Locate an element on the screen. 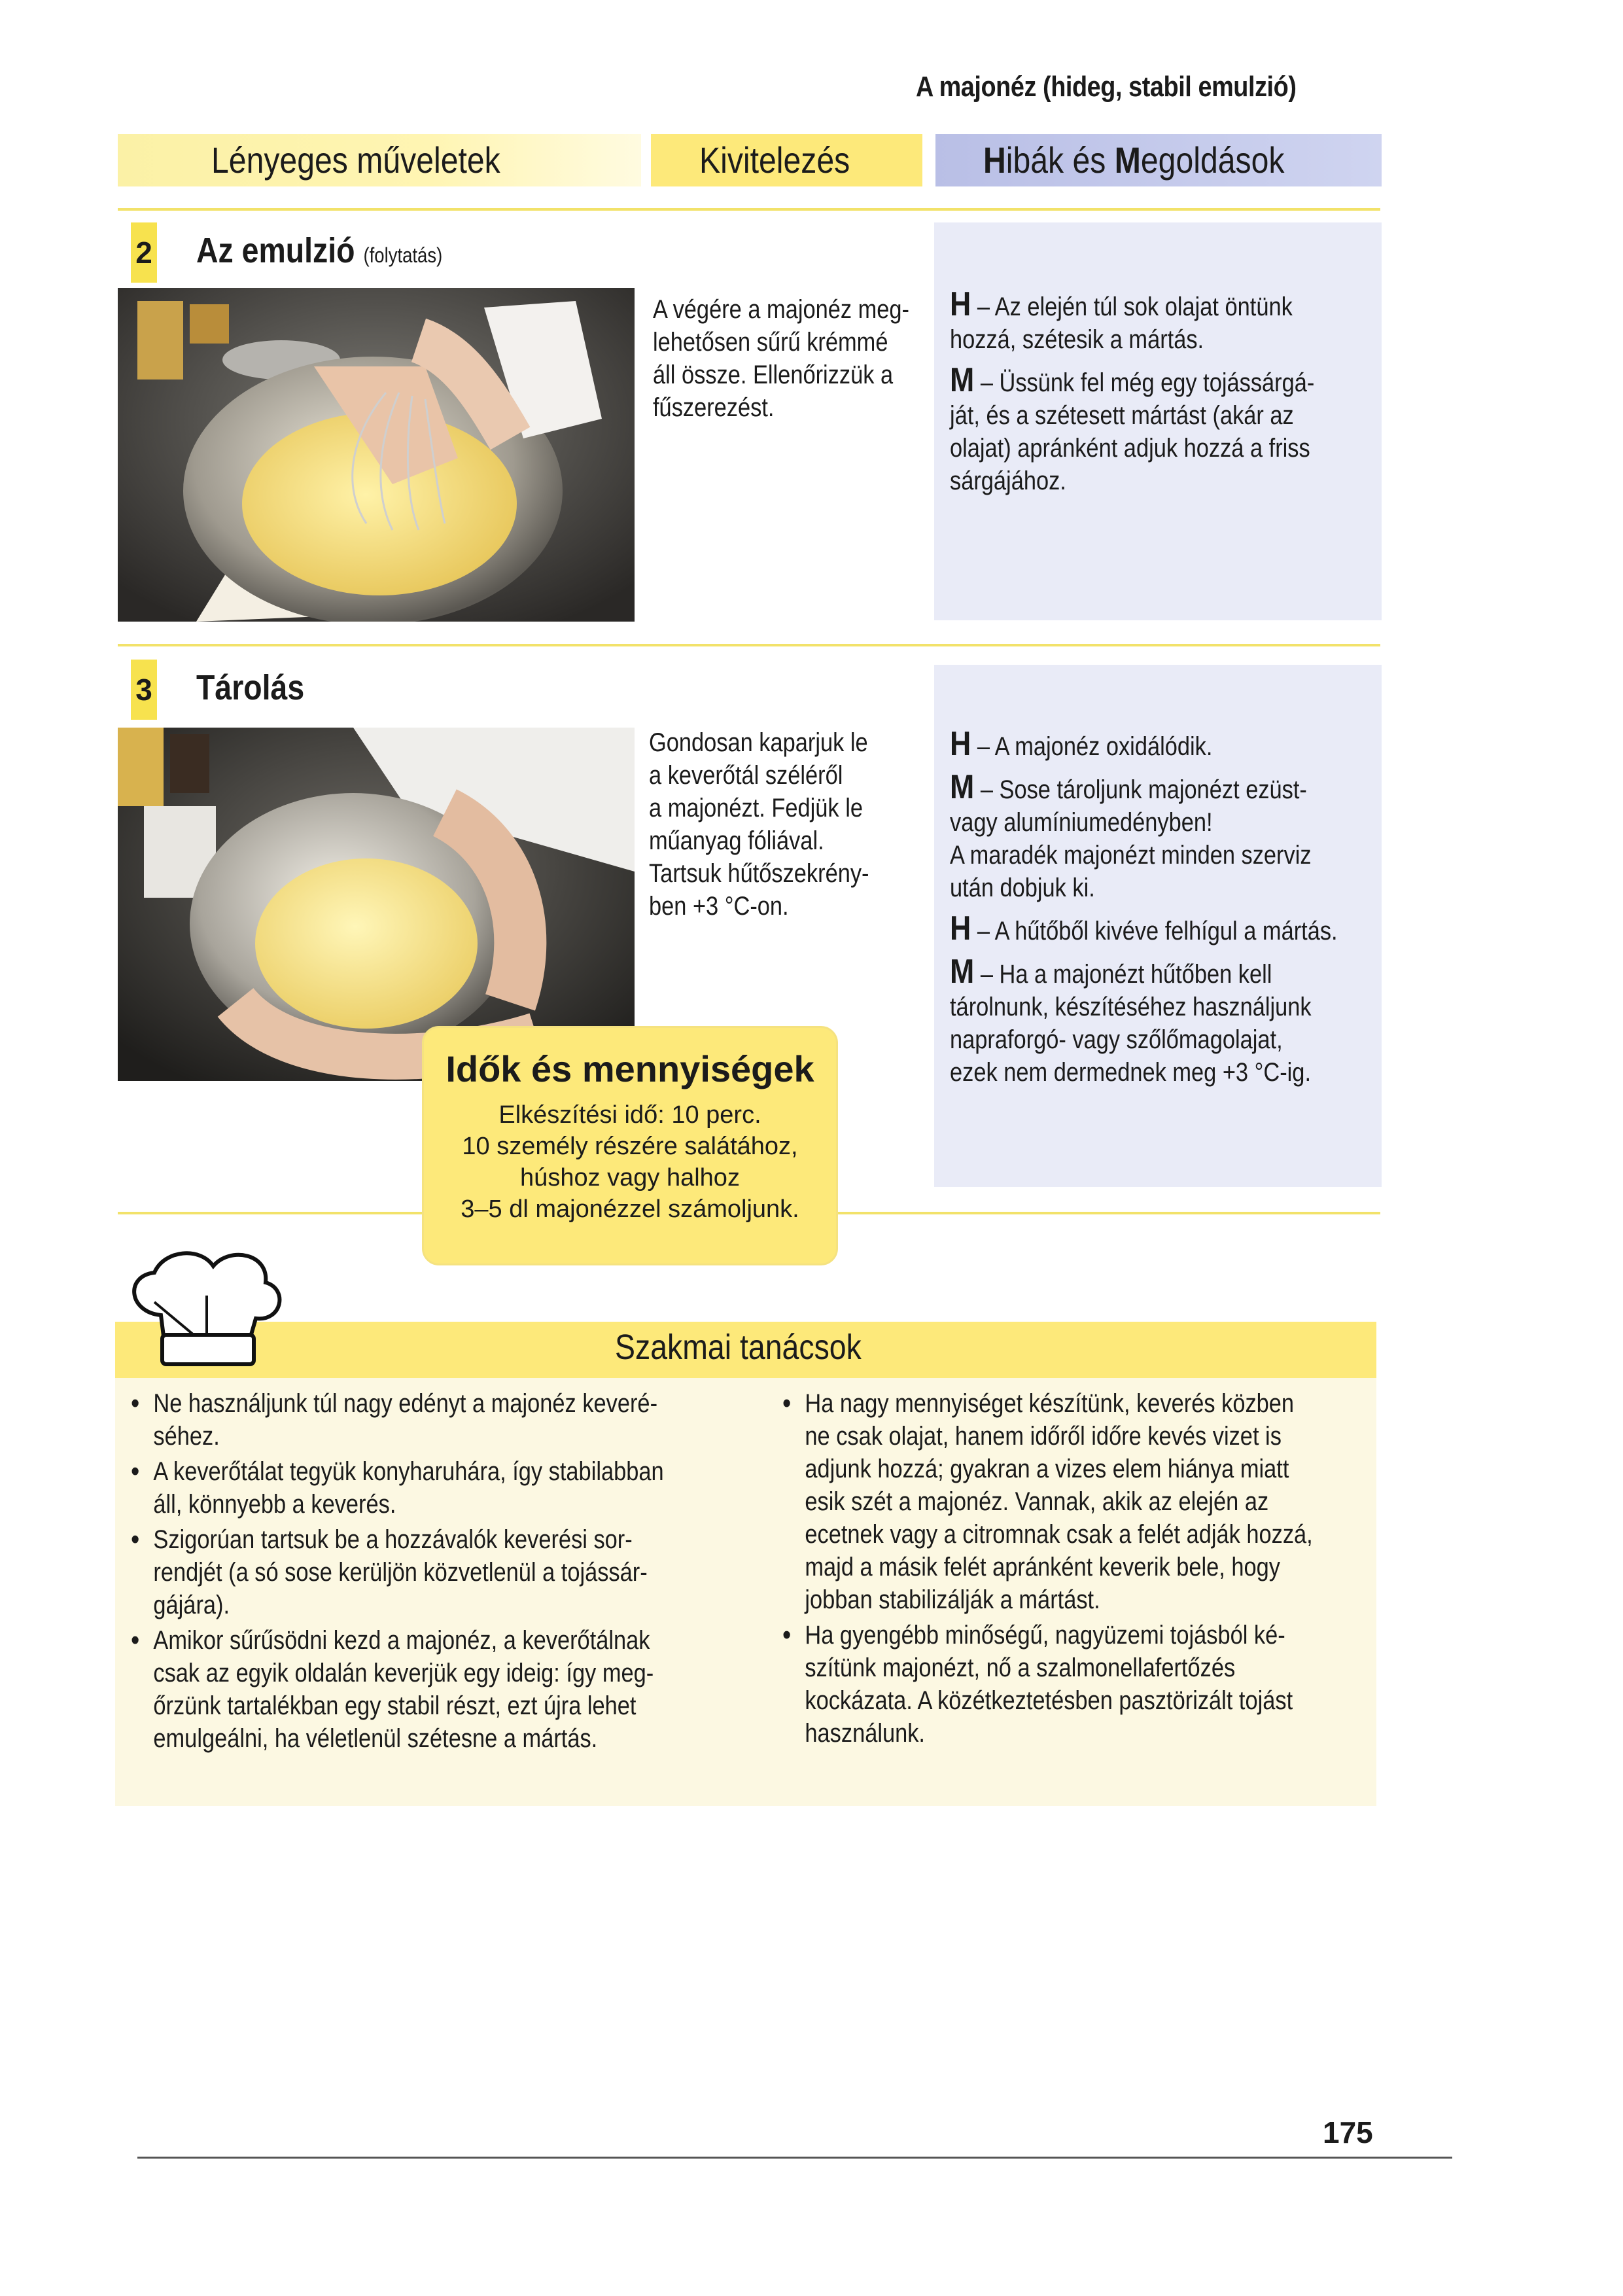 The width and height of the screenshot is (1623, 2296). column-header-execution-label: Kivitelezés is located at coordinates (774, 160).